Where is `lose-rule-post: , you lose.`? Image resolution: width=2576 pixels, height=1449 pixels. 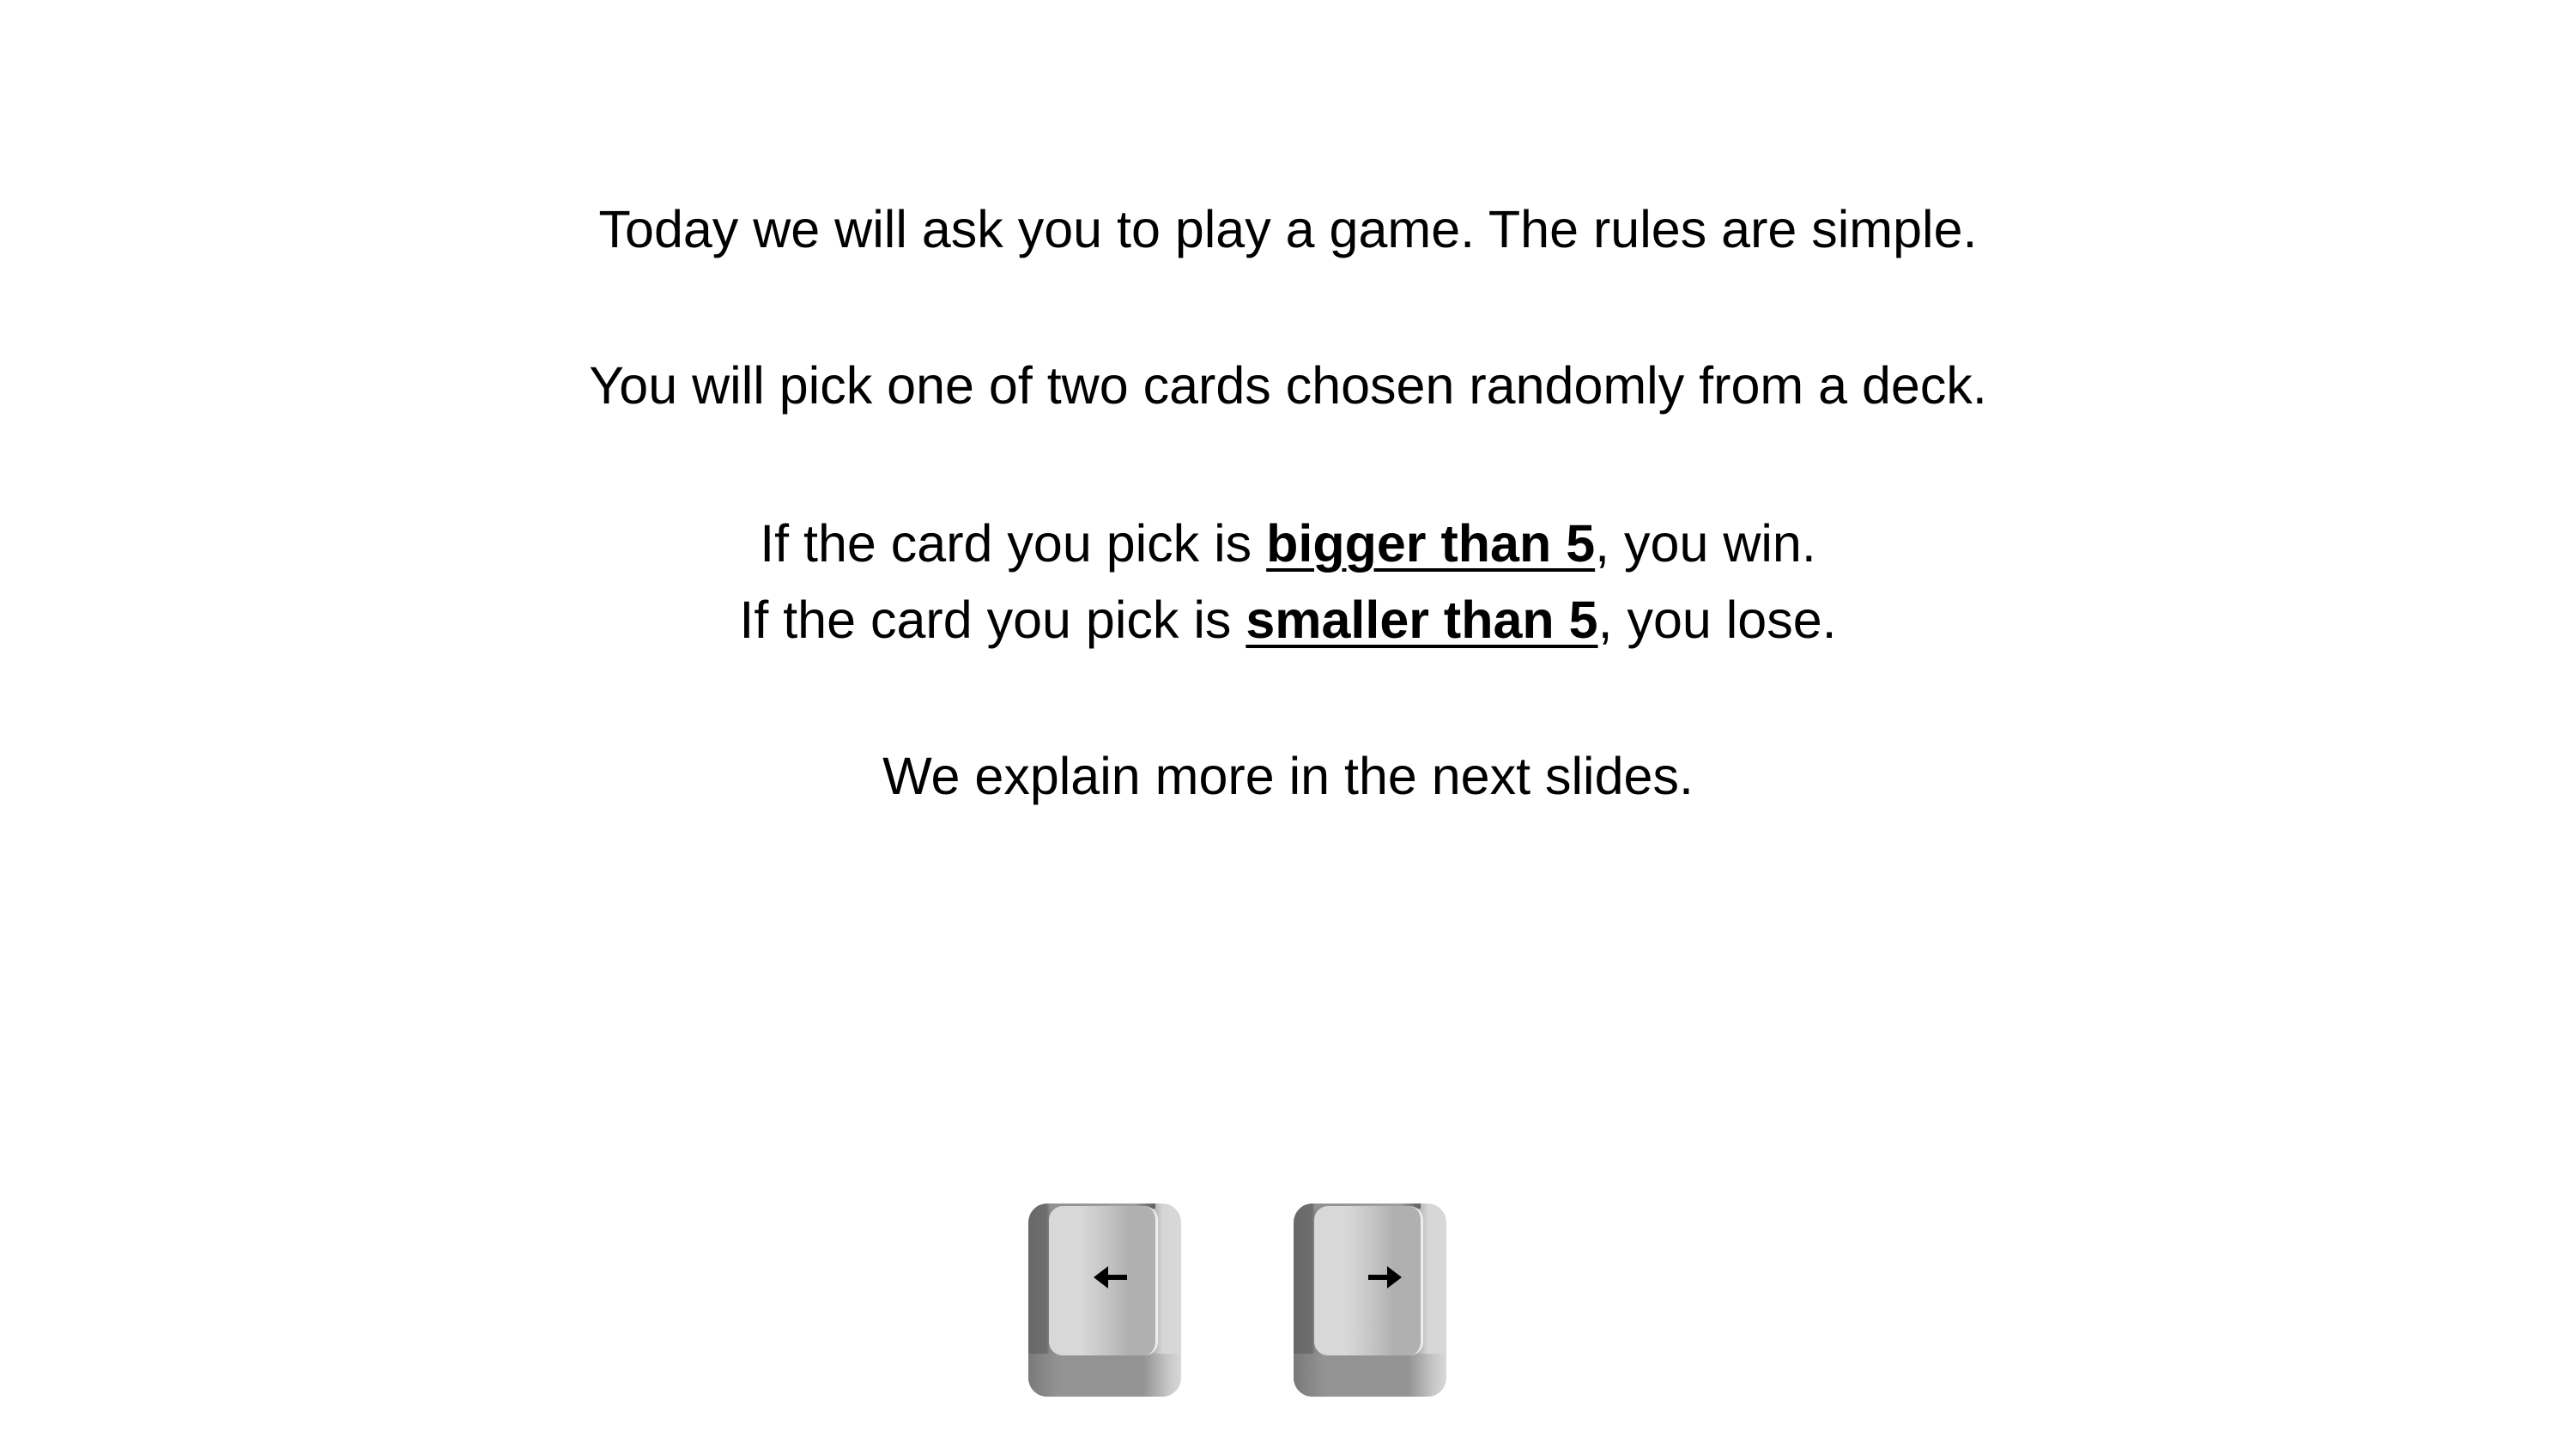
lose-rule-post: , you lose. is located at coordinates (1717, 620).